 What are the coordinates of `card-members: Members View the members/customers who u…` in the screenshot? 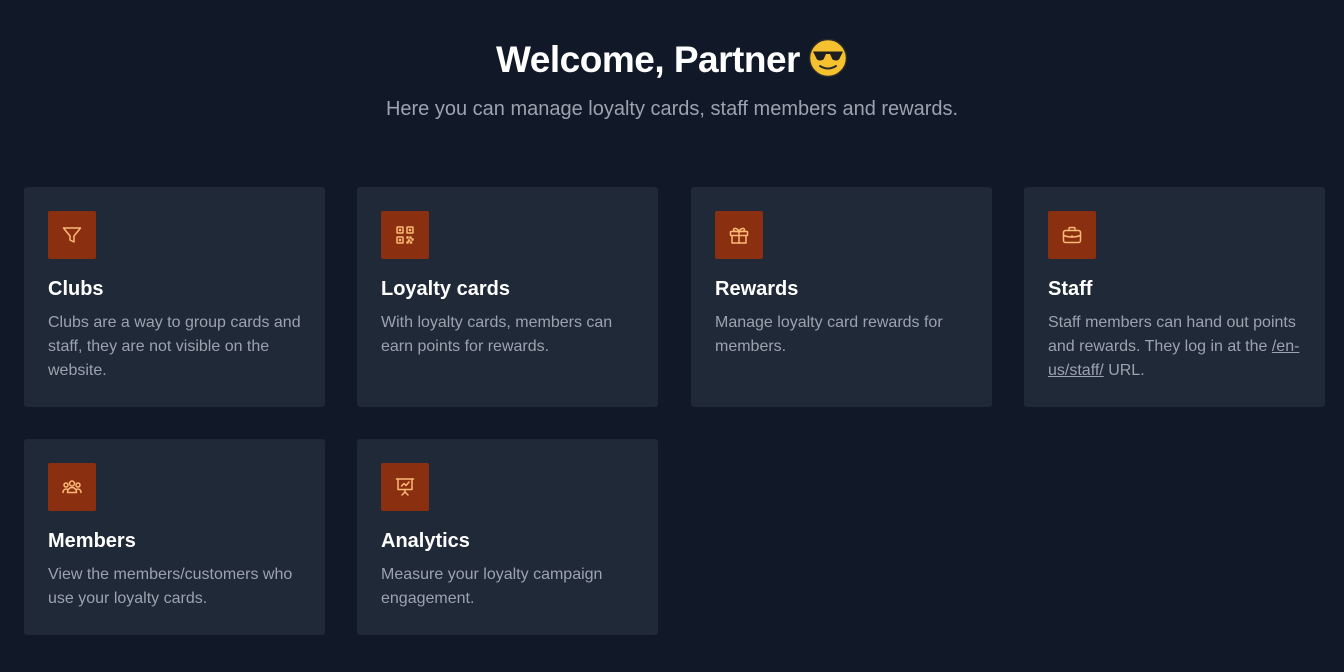 It's located at (174, 537).